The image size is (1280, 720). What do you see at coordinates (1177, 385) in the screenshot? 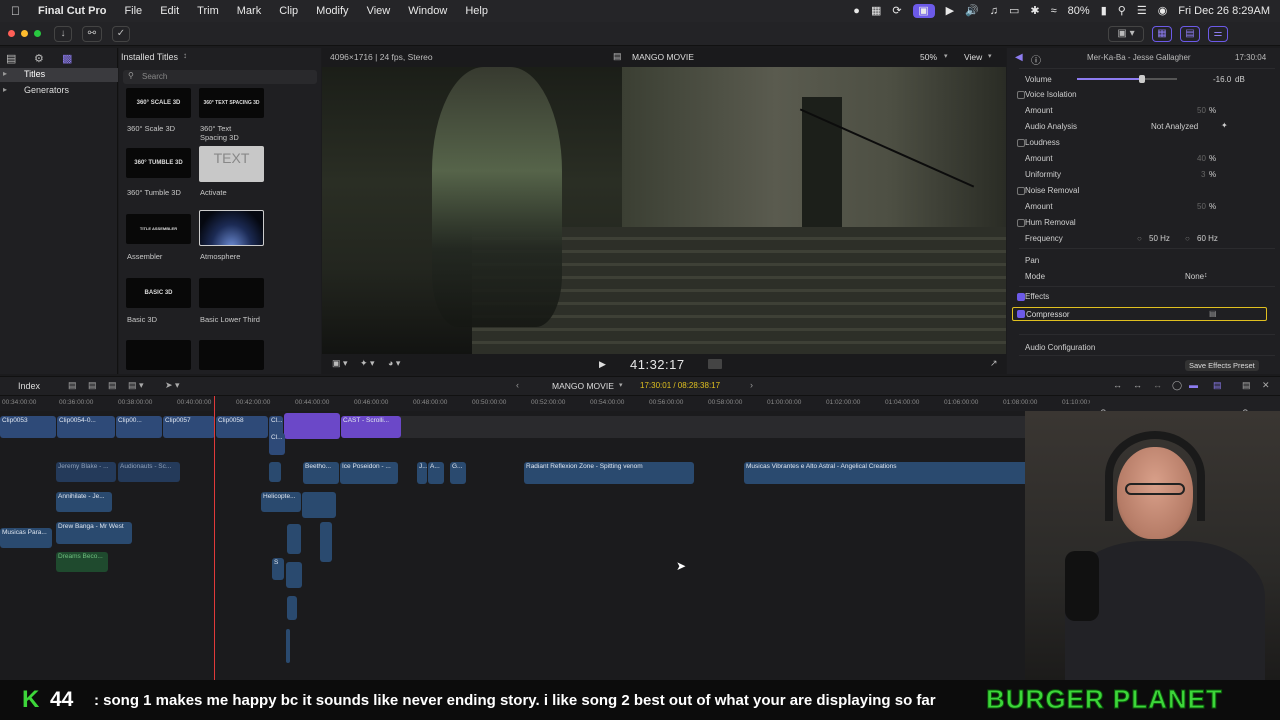
I see `headphones-icon: ◯` at bounding box center [1177, 385].